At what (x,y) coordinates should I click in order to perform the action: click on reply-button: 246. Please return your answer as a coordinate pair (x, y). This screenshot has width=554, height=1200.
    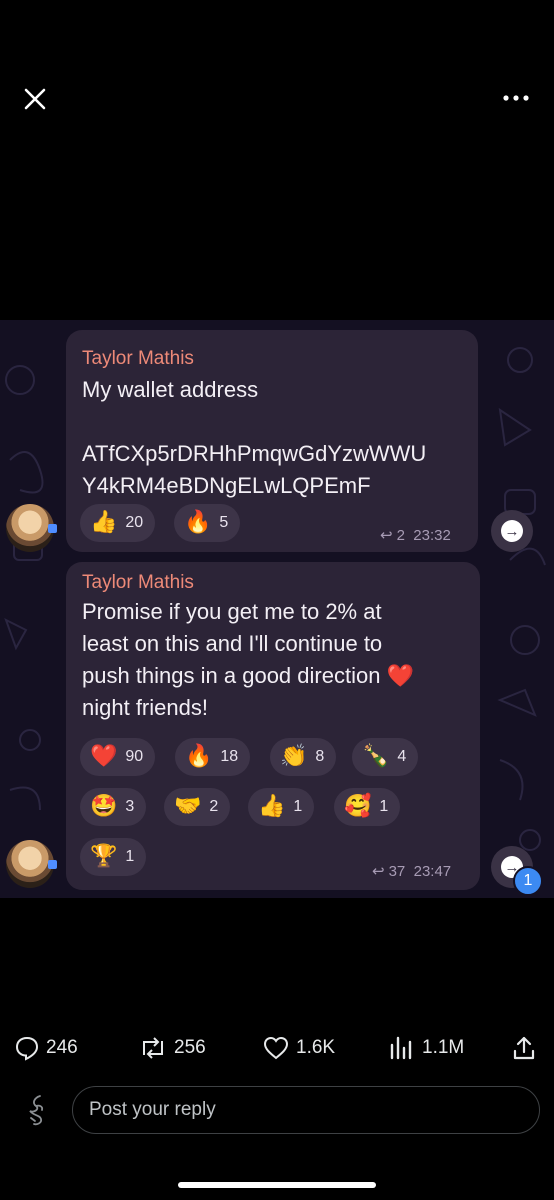
    Looking at the image, I should click on (46, 1048).